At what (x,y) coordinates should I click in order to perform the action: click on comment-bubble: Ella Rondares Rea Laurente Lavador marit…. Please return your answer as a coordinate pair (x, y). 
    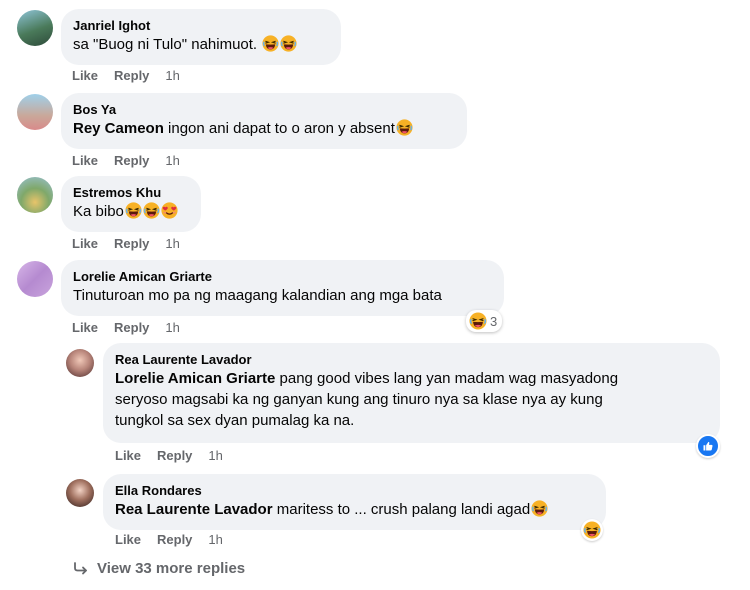
    Looking at the image, I should click on (354, 502).